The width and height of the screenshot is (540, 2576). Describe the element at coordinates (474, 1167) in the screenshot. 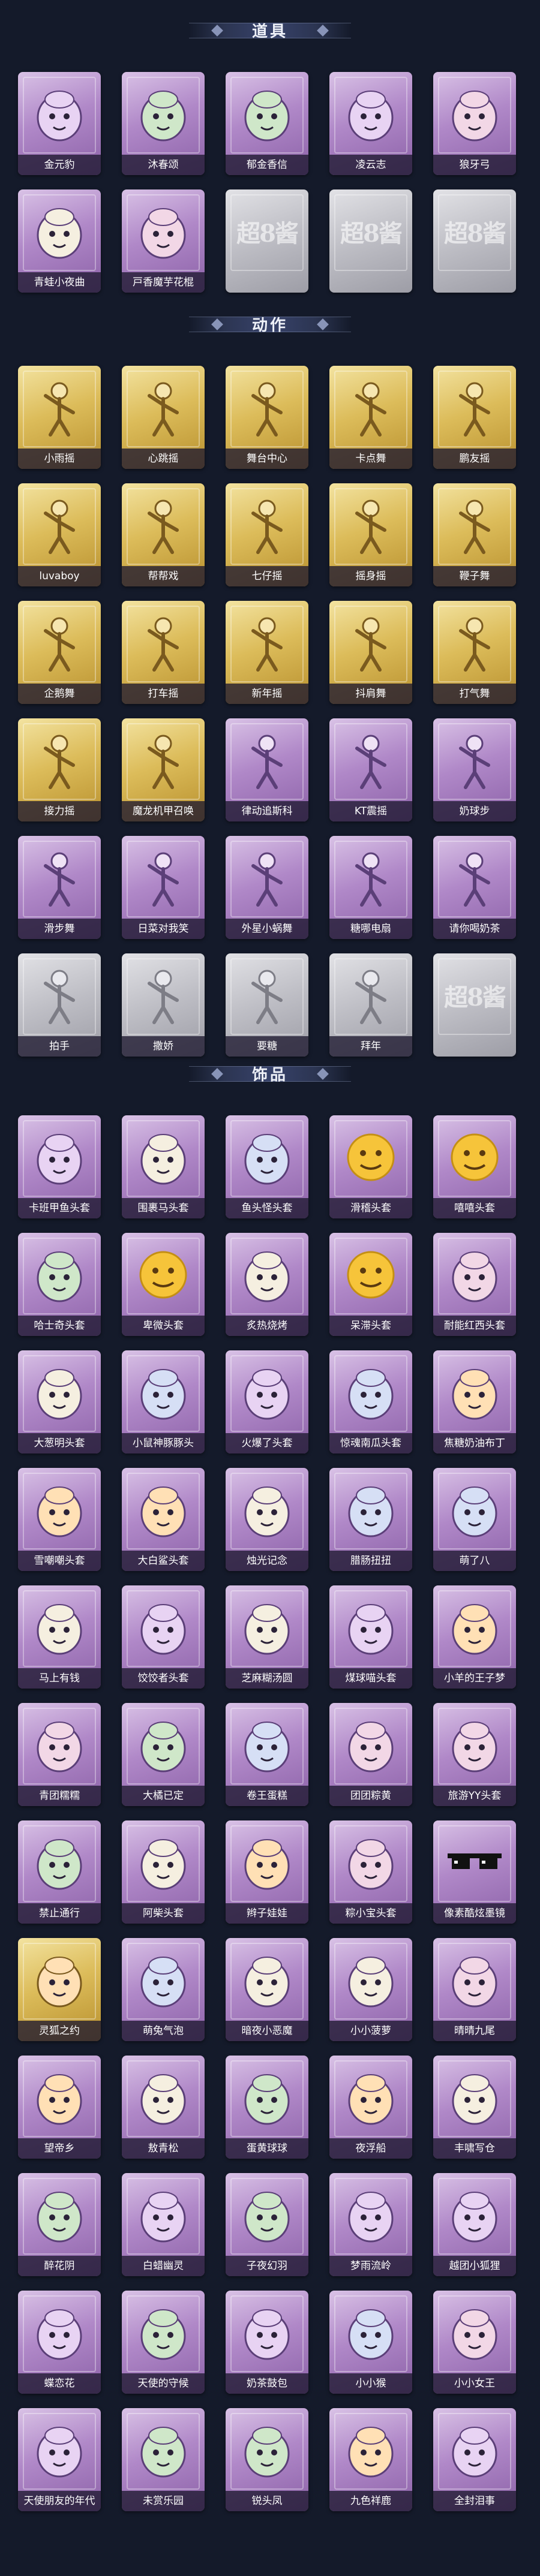

I see `item-card: 嘻嘻头套` at that location.